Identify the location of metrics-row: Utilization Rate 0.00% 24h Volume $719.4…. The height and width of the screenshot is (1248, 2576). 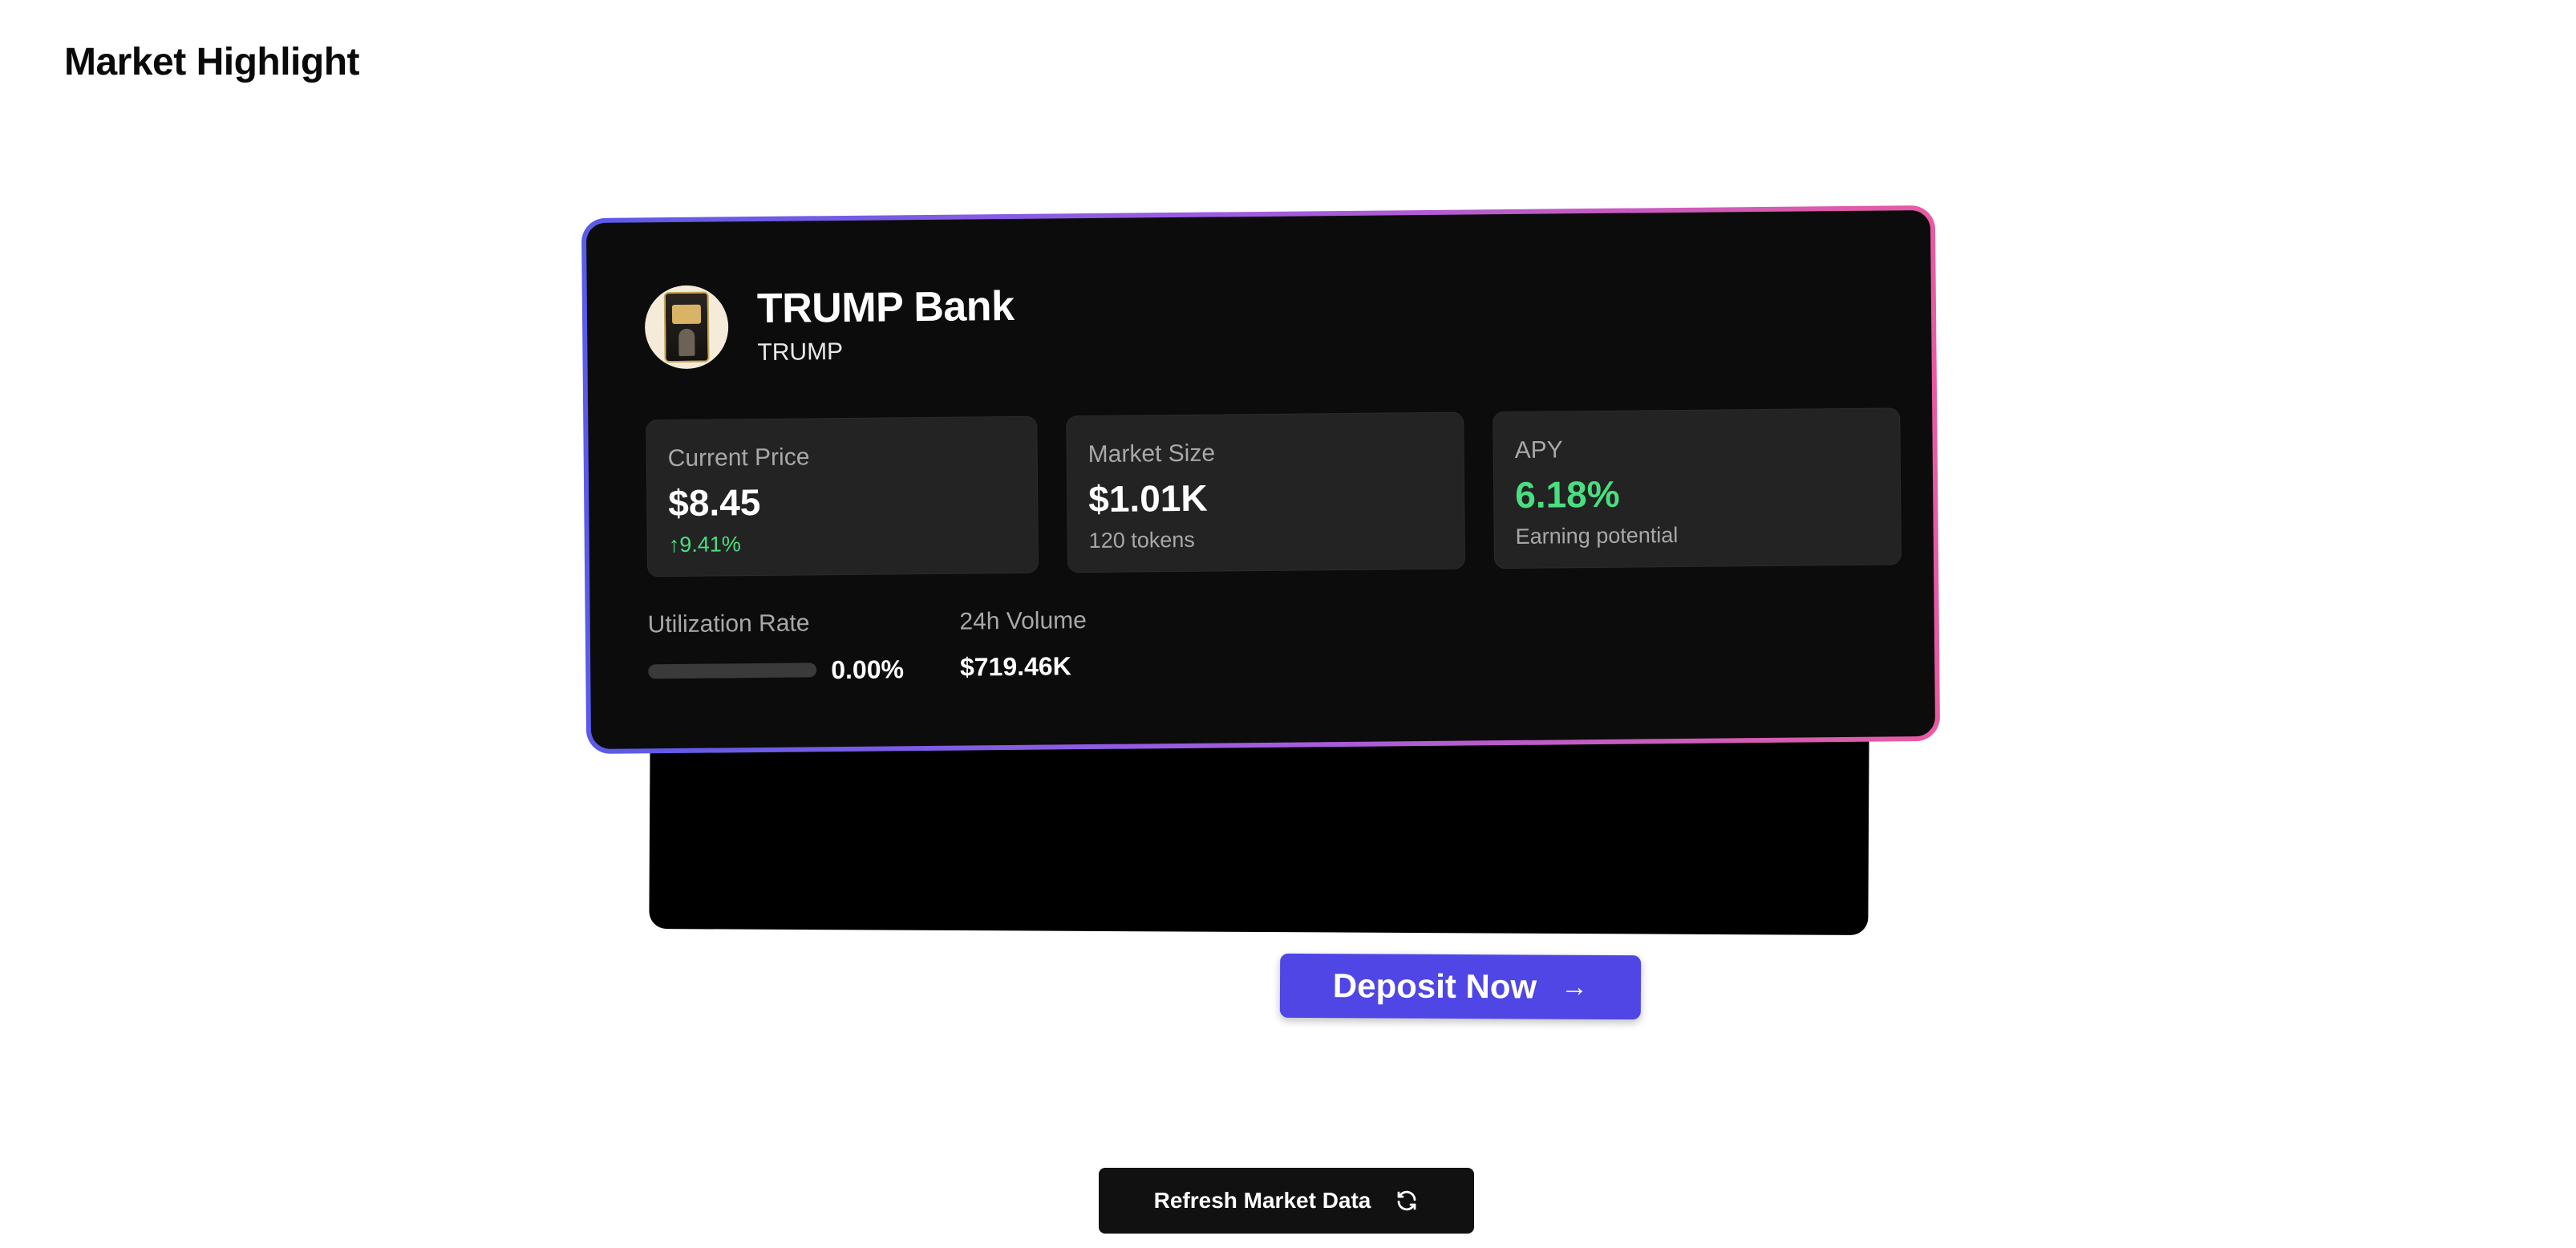
(868, 646).